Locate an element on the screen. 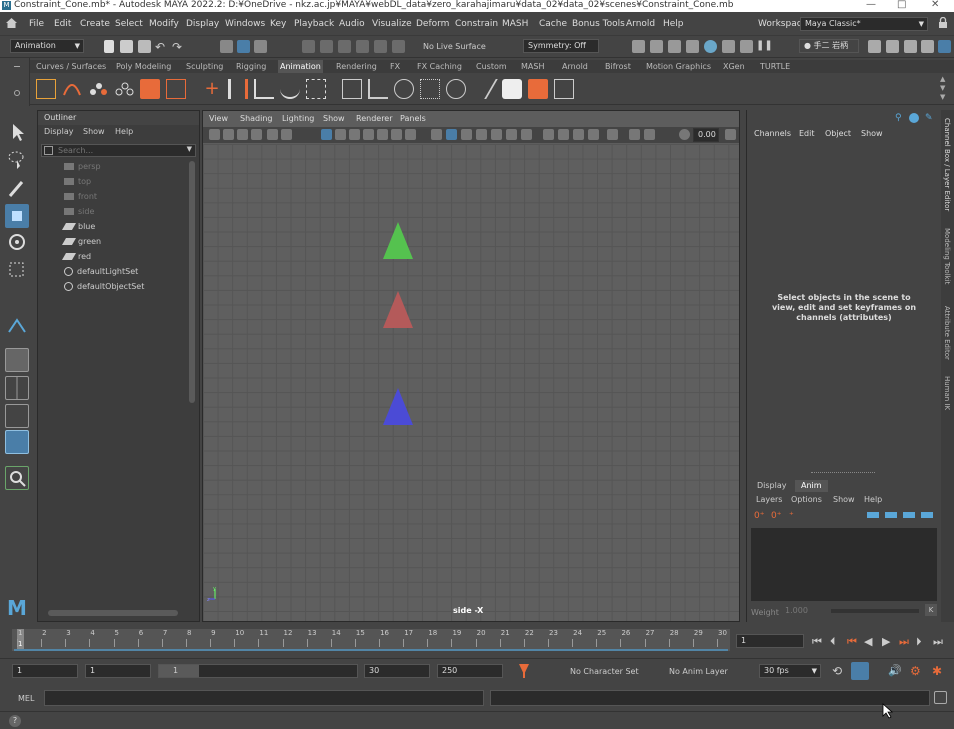 This screenshot has width=954, height=729. lock-icon is located at coordinates (943, 22).